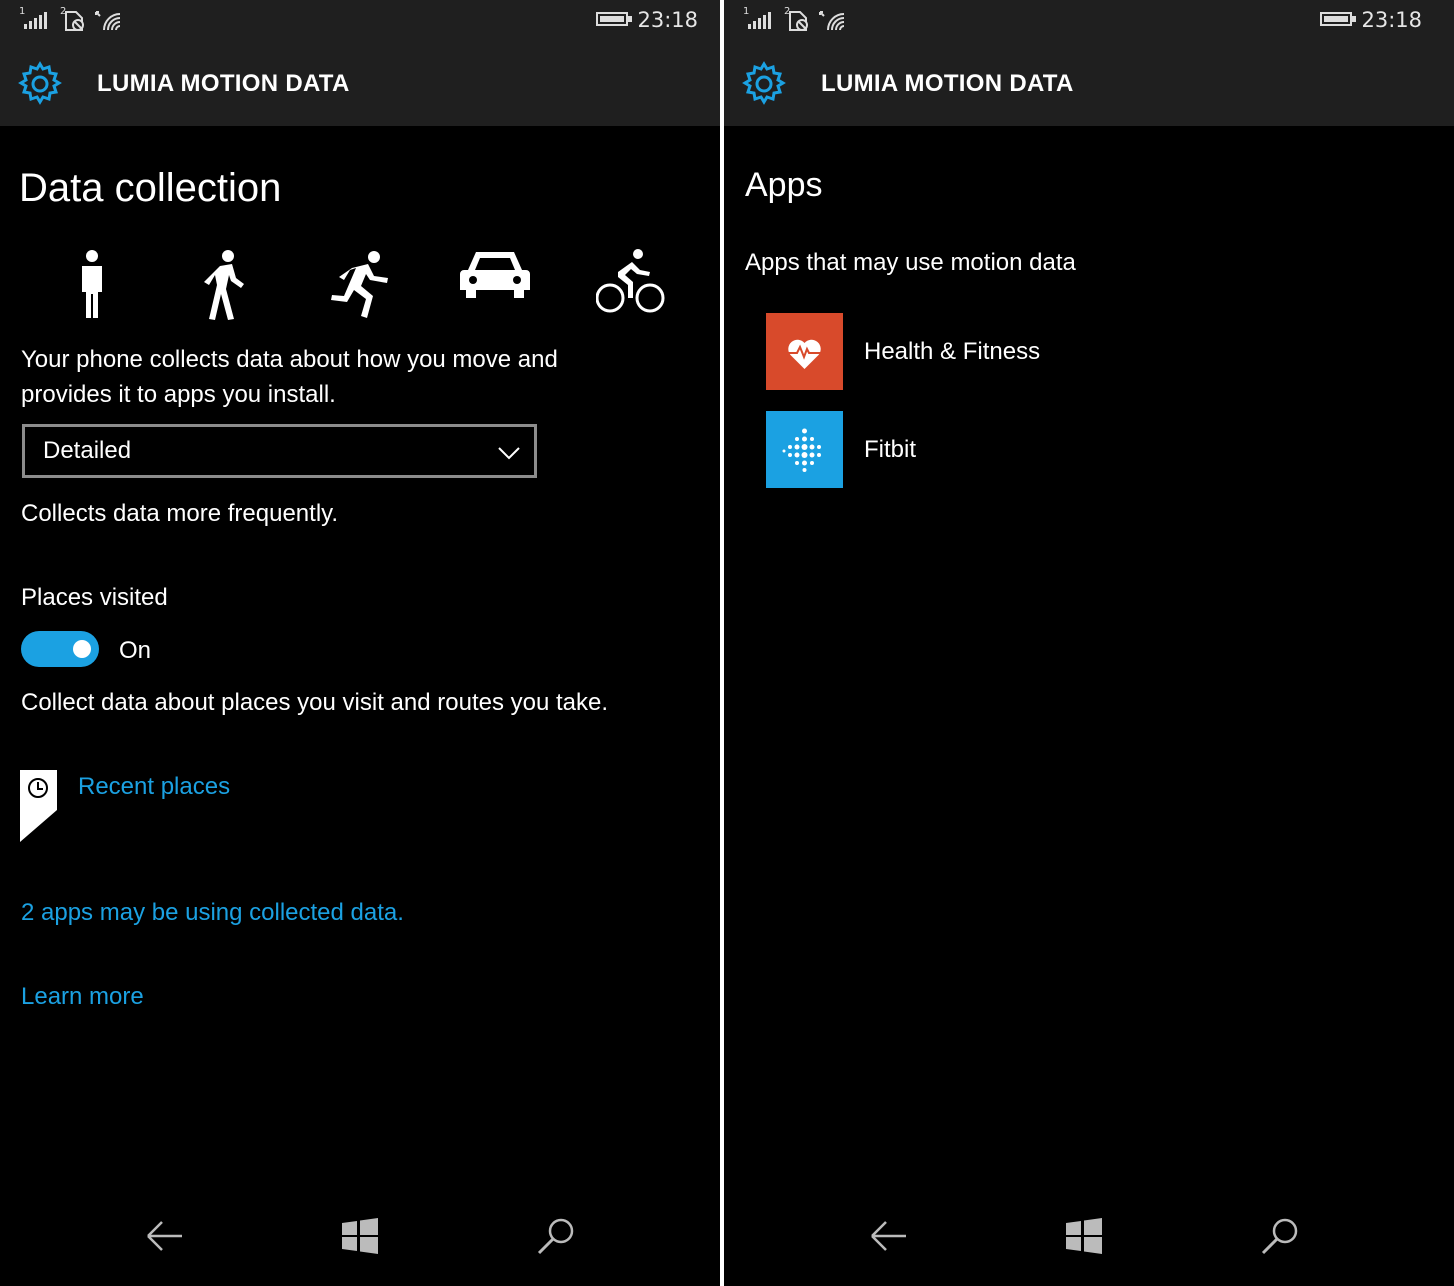 The width and height of the screenshot is (1454, 1286). I want to click on car-icon, so click(495, 275).